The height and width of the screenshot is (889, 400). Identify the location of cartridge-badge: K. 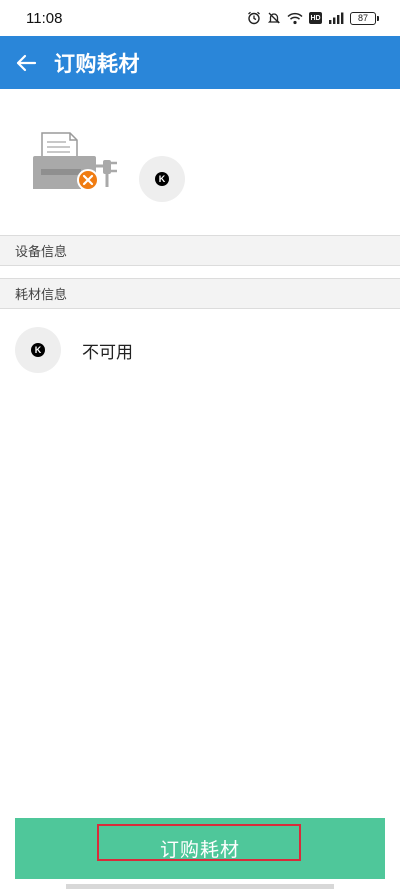
(162, 179).